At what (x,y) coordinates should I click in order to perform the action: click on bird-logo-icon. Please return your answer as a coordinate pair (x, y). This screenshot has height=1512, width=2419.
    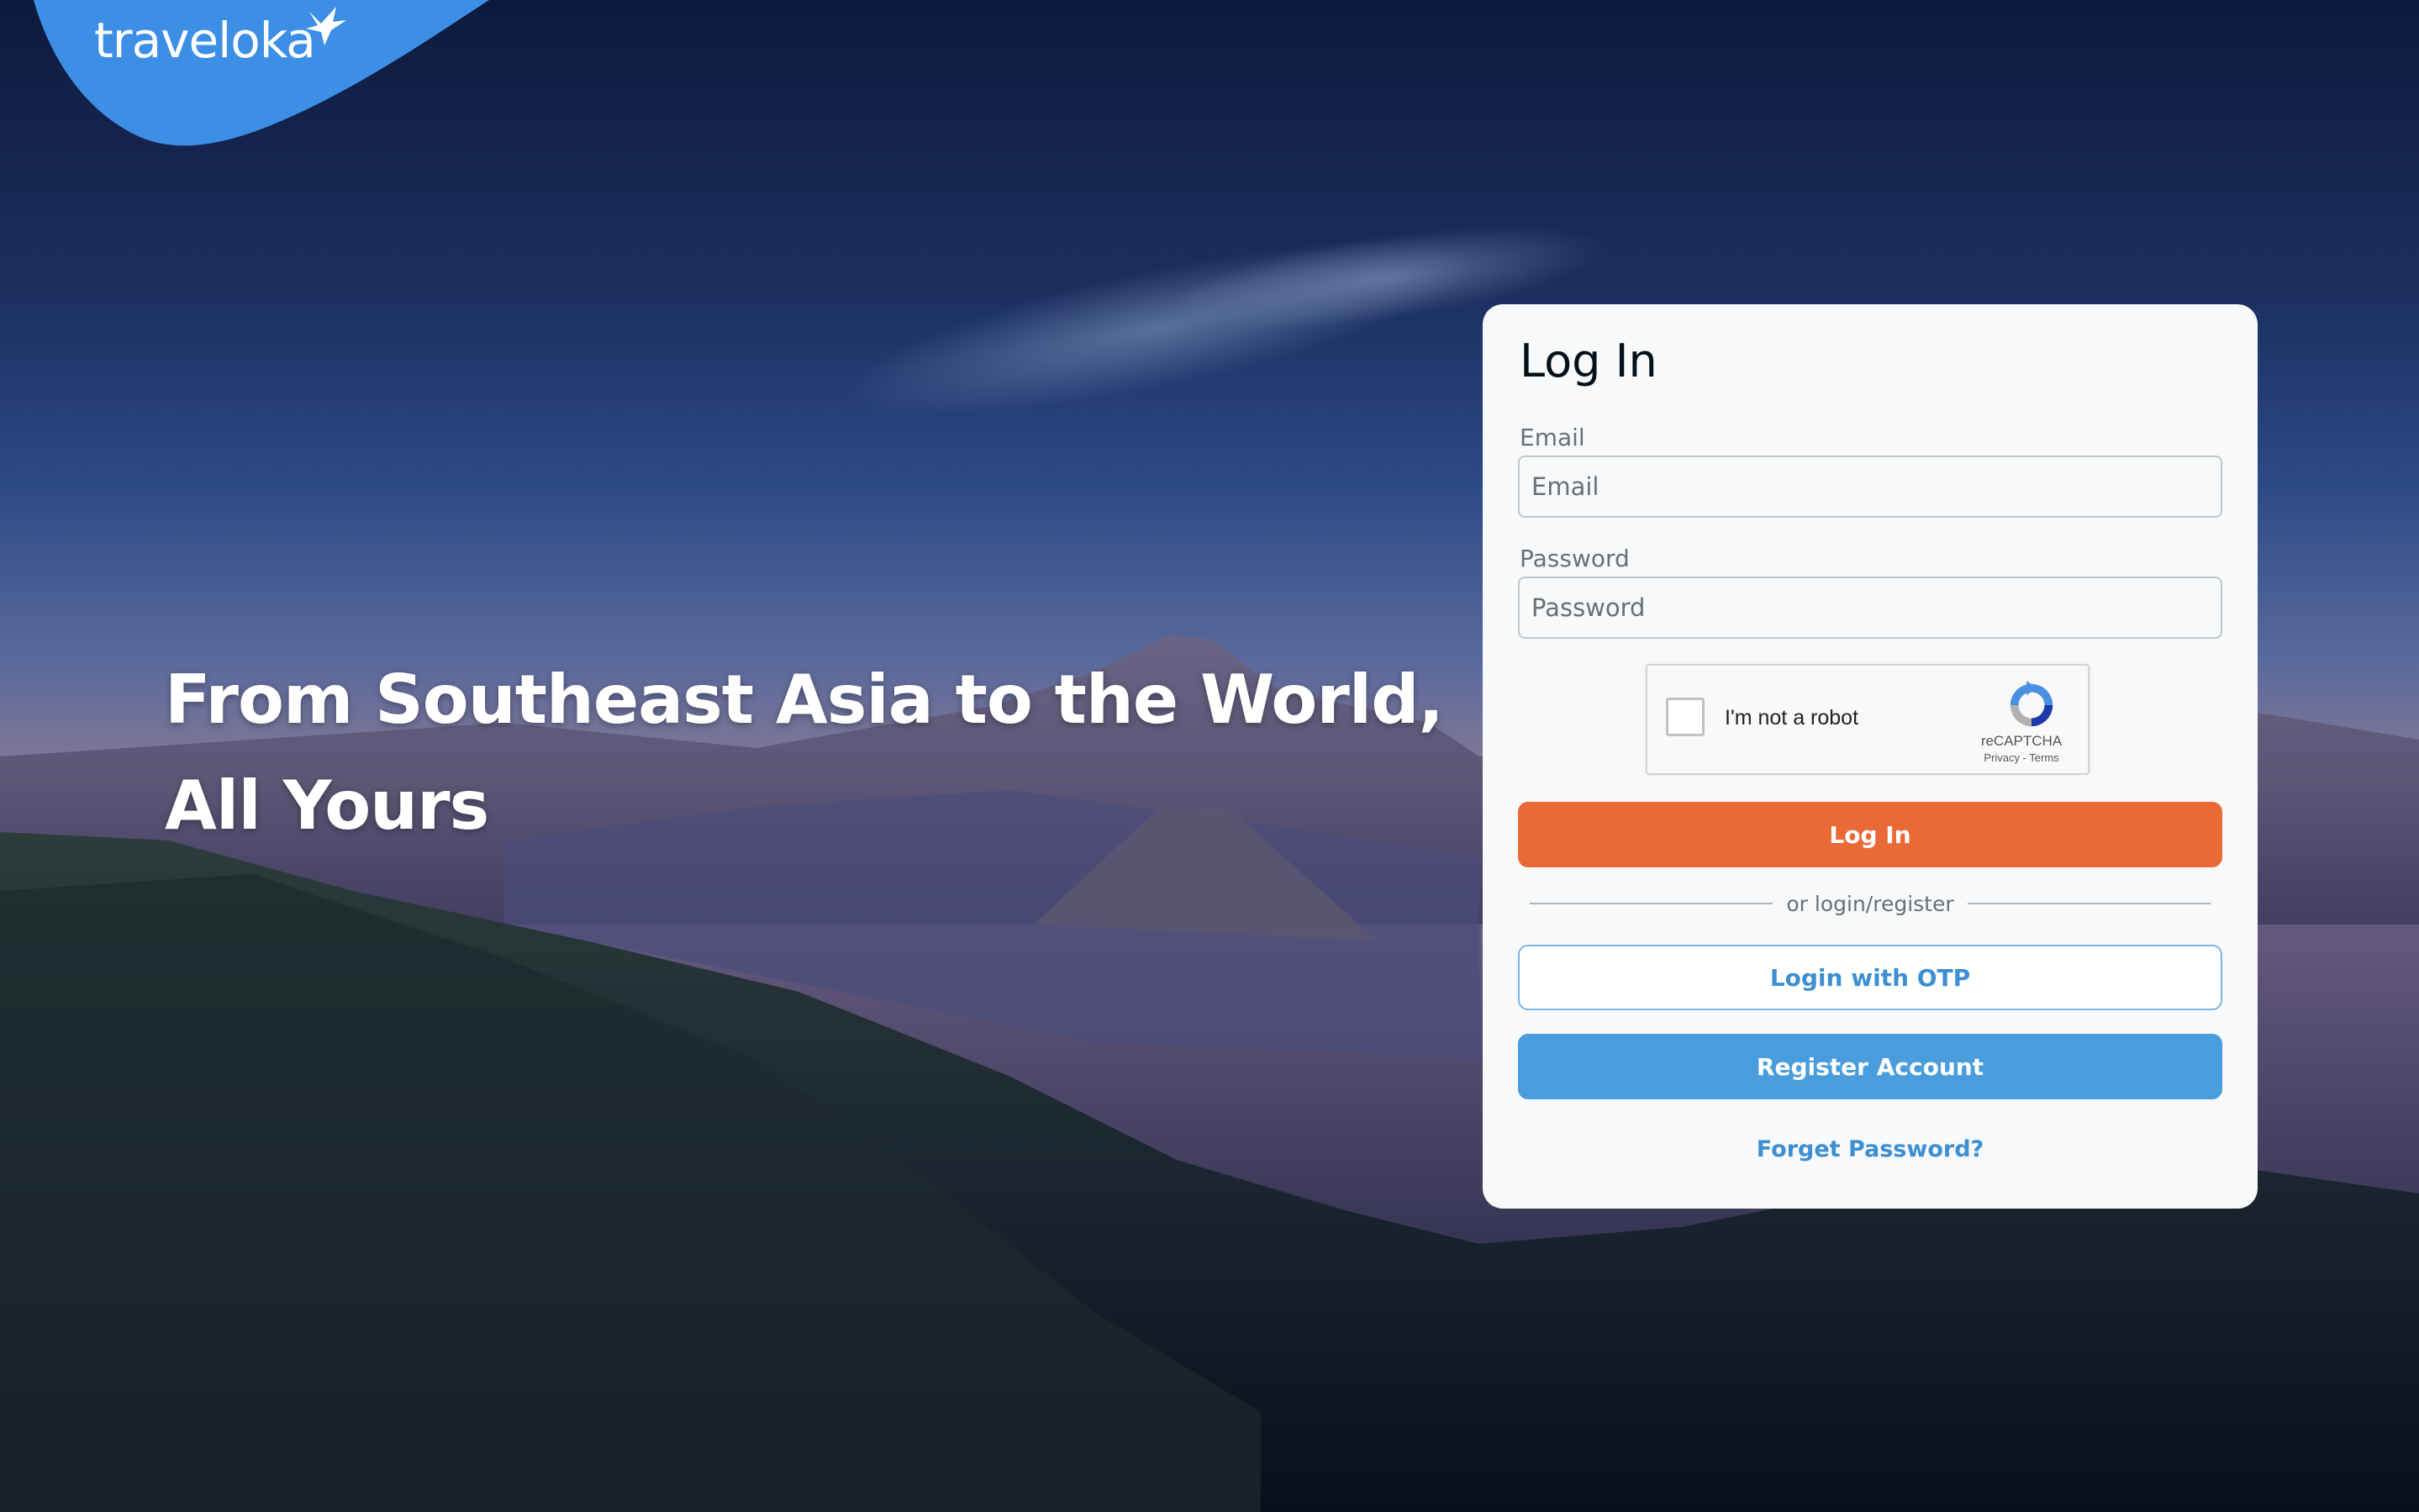
    Looking at the image, I should click on (326, 26).